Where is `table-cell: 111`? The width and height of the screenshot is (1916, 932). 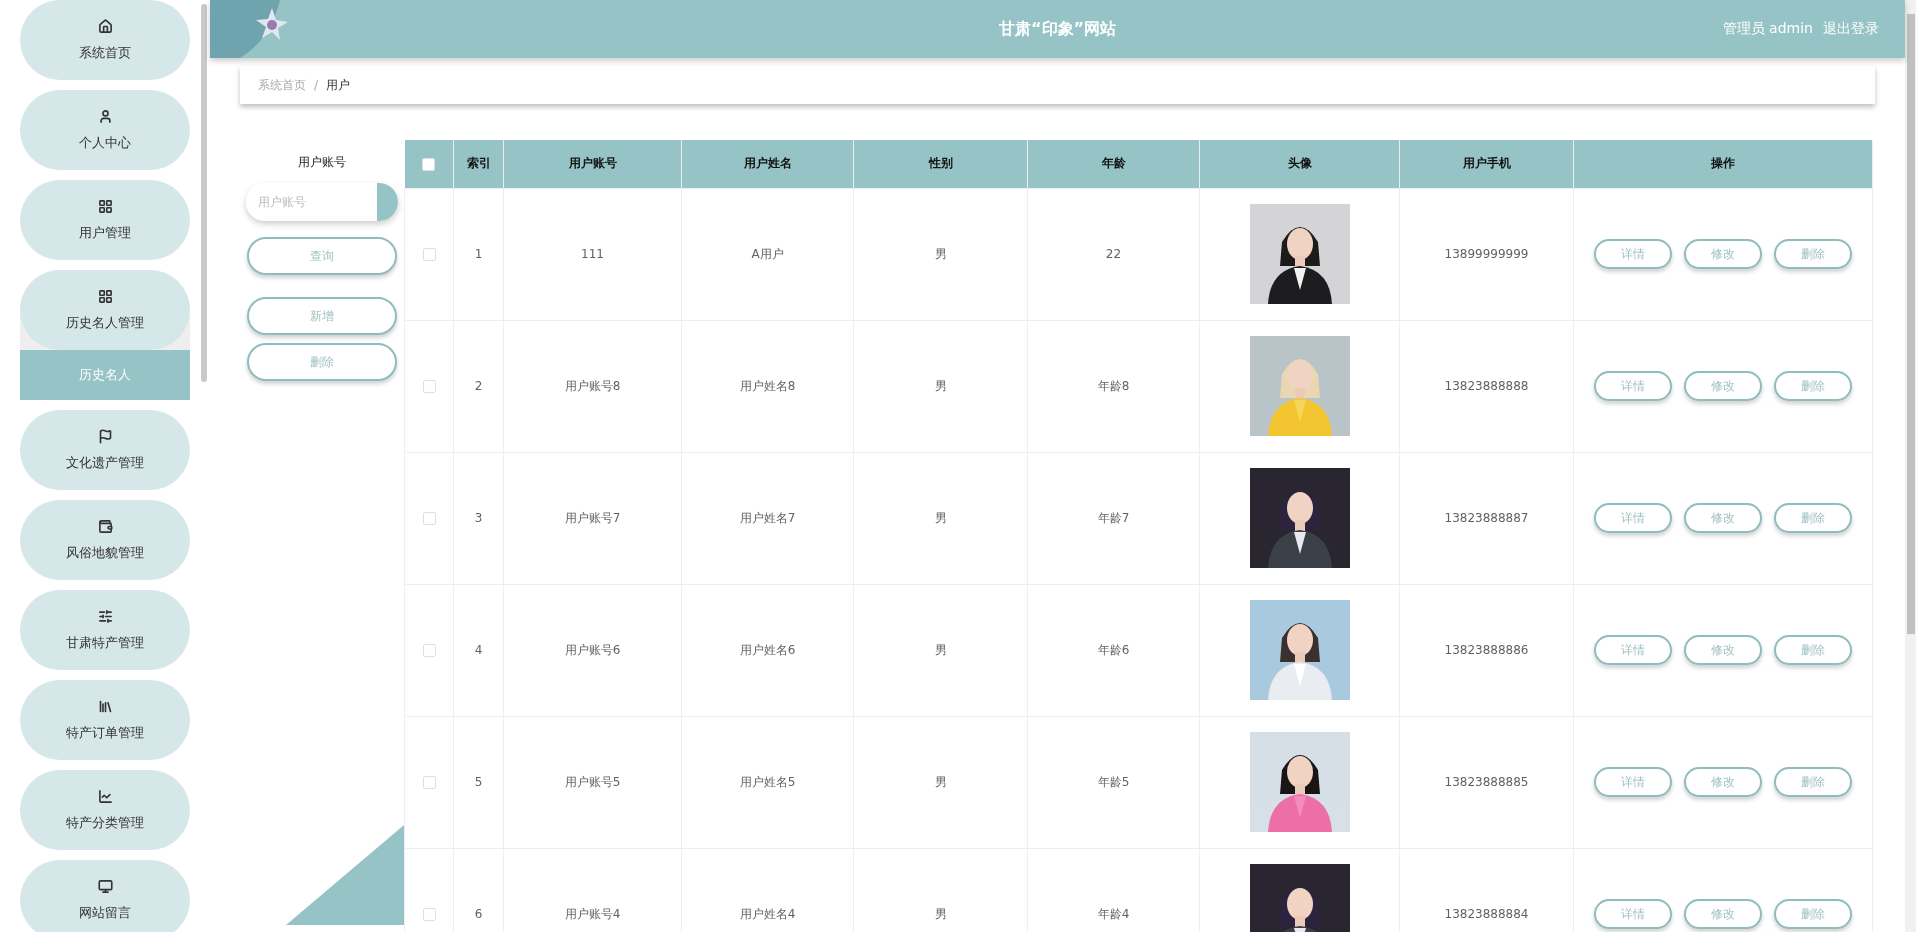
table-cell: 111 is located at coordinates (592, 254).